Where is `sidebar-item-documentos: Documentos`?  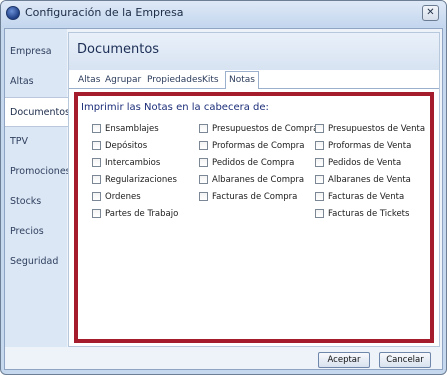
sidebar-item-documentos: Documentos is located at coordinates (37, 112).